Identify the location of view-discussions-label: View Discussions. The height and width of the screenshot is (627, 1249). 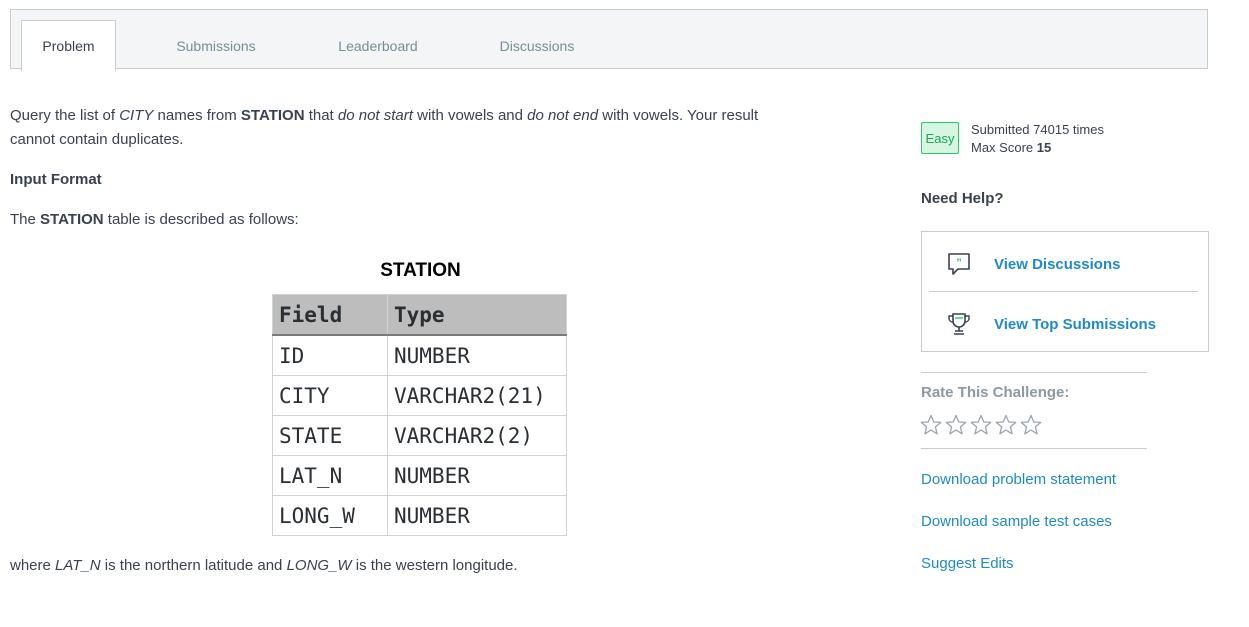
(1057, 264).